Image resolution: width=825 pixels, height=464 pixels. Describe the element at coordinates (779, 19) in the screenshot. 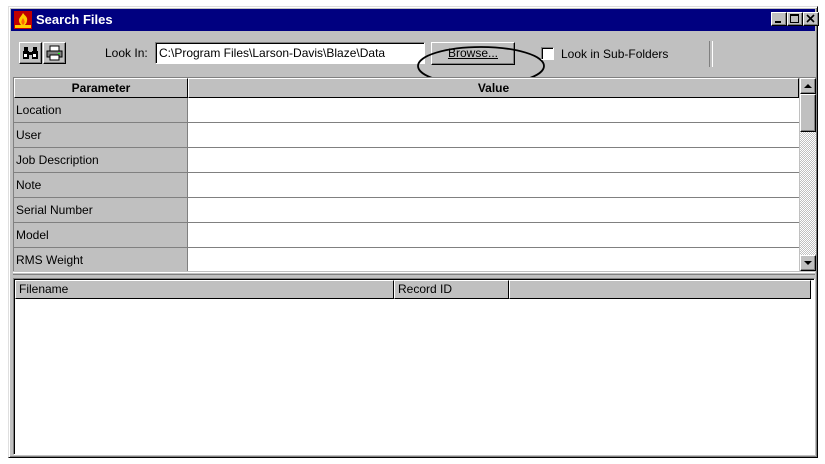

I see `minimize-button` at that location.